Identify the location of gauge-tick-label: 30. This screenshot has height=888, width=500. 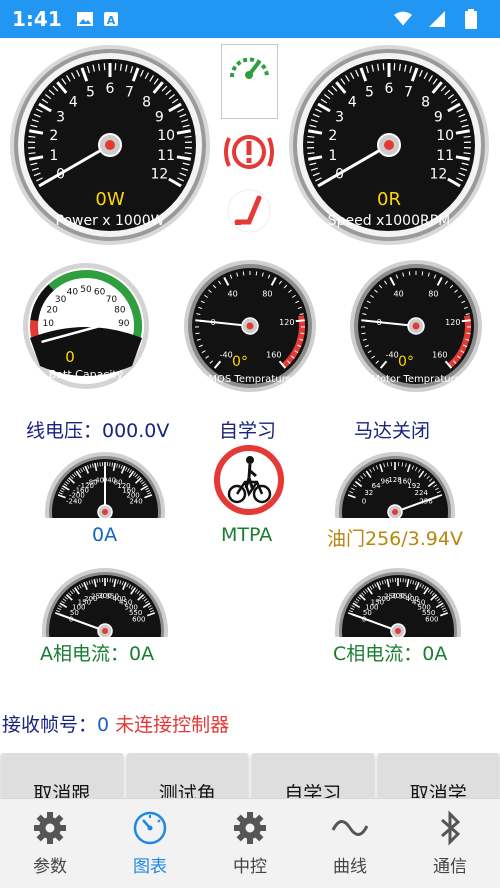
(61, 300).